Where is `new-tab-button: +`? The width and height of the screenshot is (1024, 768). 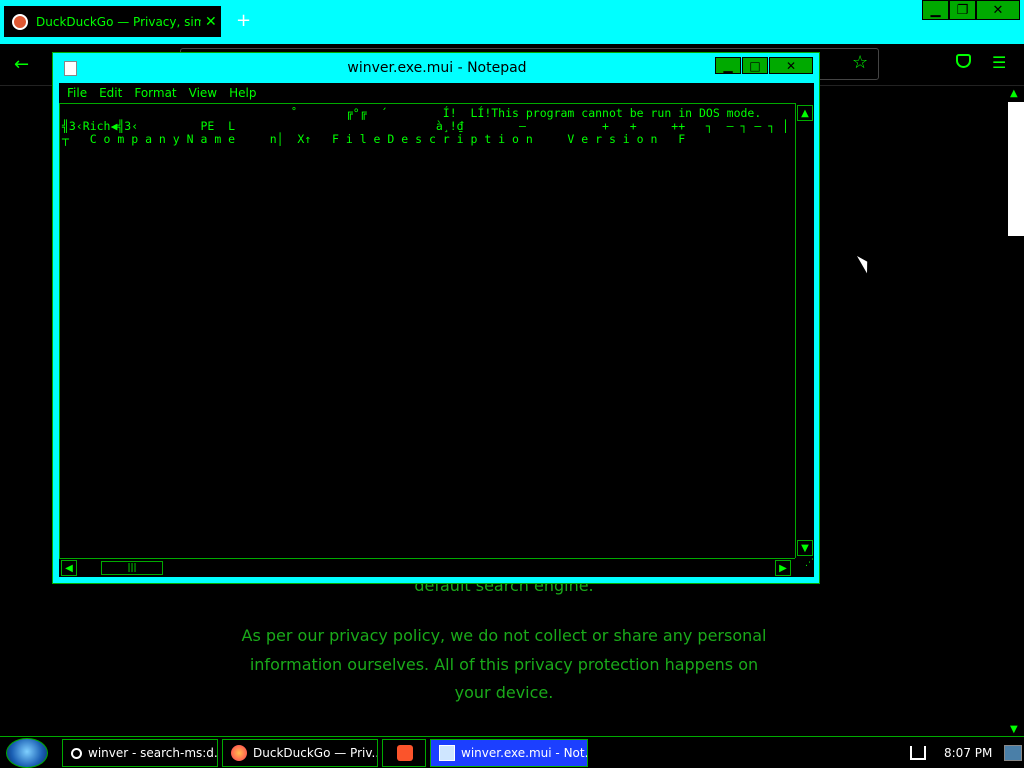 new-tab-button: + is located at coordinates (243, 20).